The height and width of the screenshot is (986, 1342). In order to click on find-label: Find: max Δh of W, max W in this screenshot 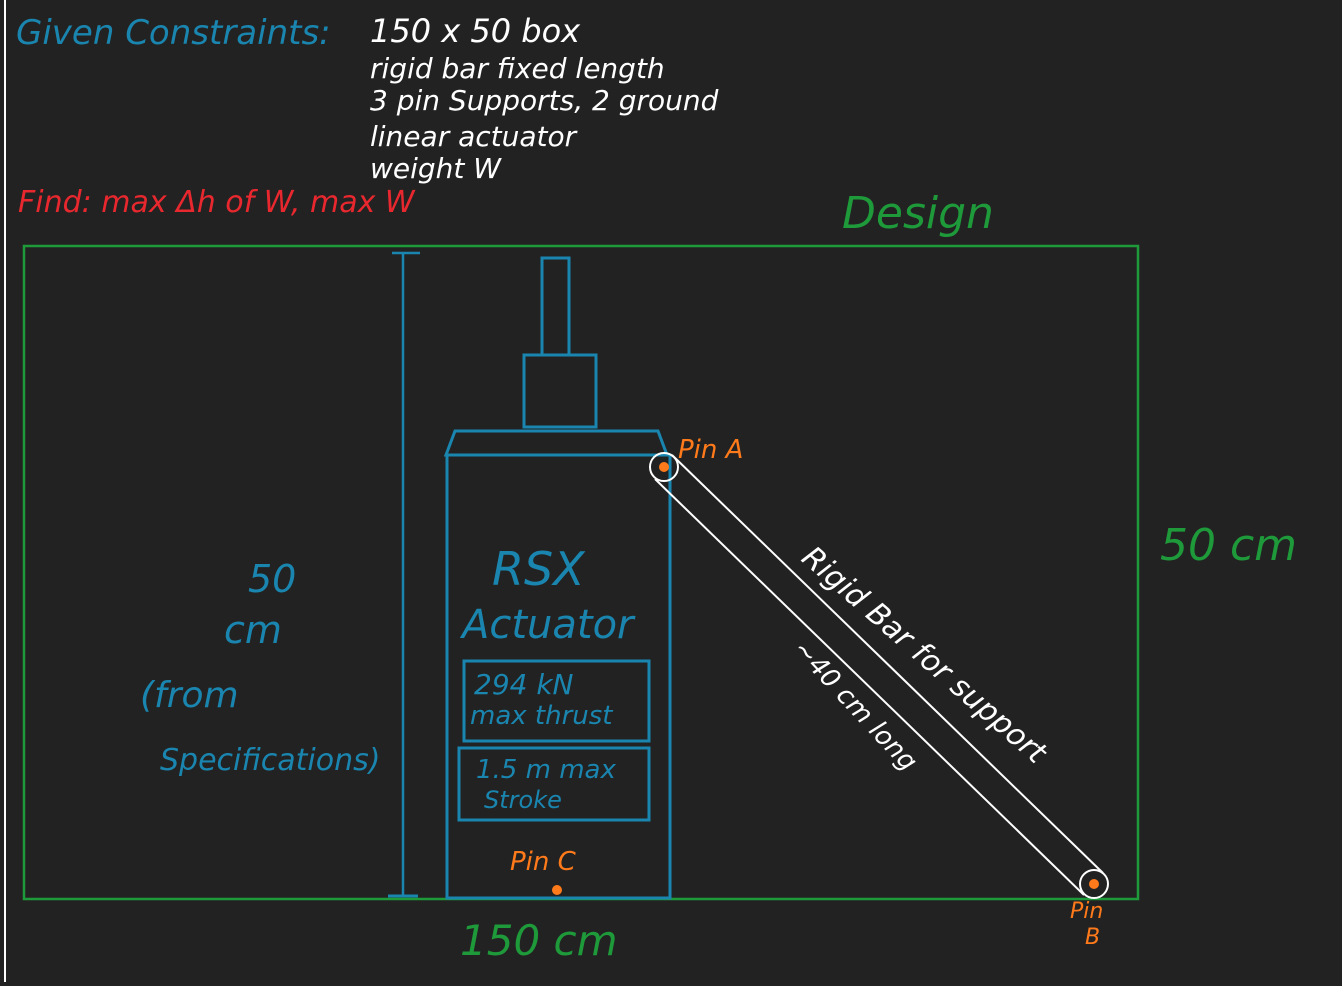, I will do `click(217, 202)`.